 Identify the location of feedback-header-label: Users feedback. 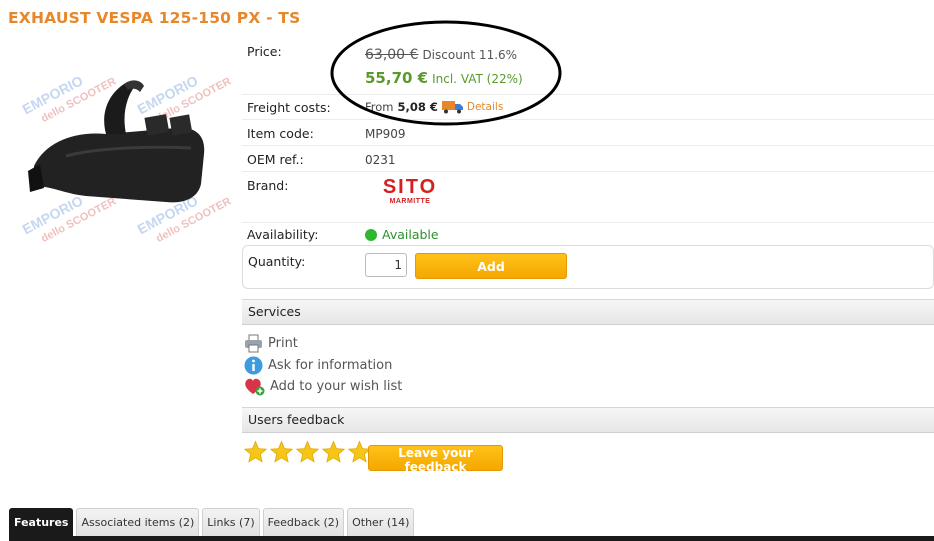
(296, 419).